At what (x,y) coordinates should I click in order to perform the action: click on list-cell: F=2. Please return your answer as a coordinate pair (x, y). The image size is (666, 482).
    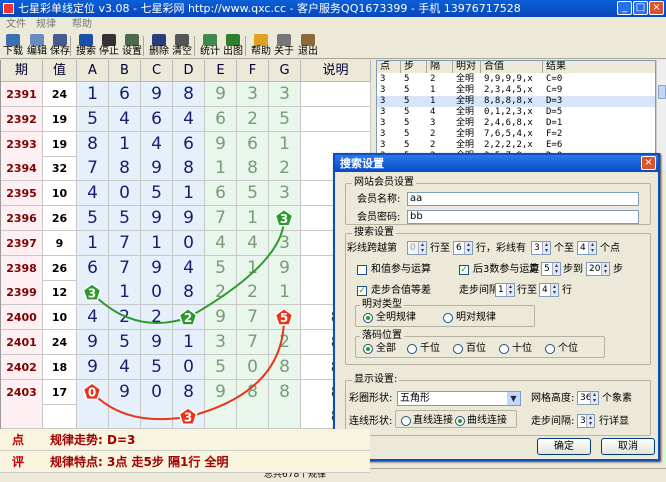
    Looking at the image, I should click on (554, 134).